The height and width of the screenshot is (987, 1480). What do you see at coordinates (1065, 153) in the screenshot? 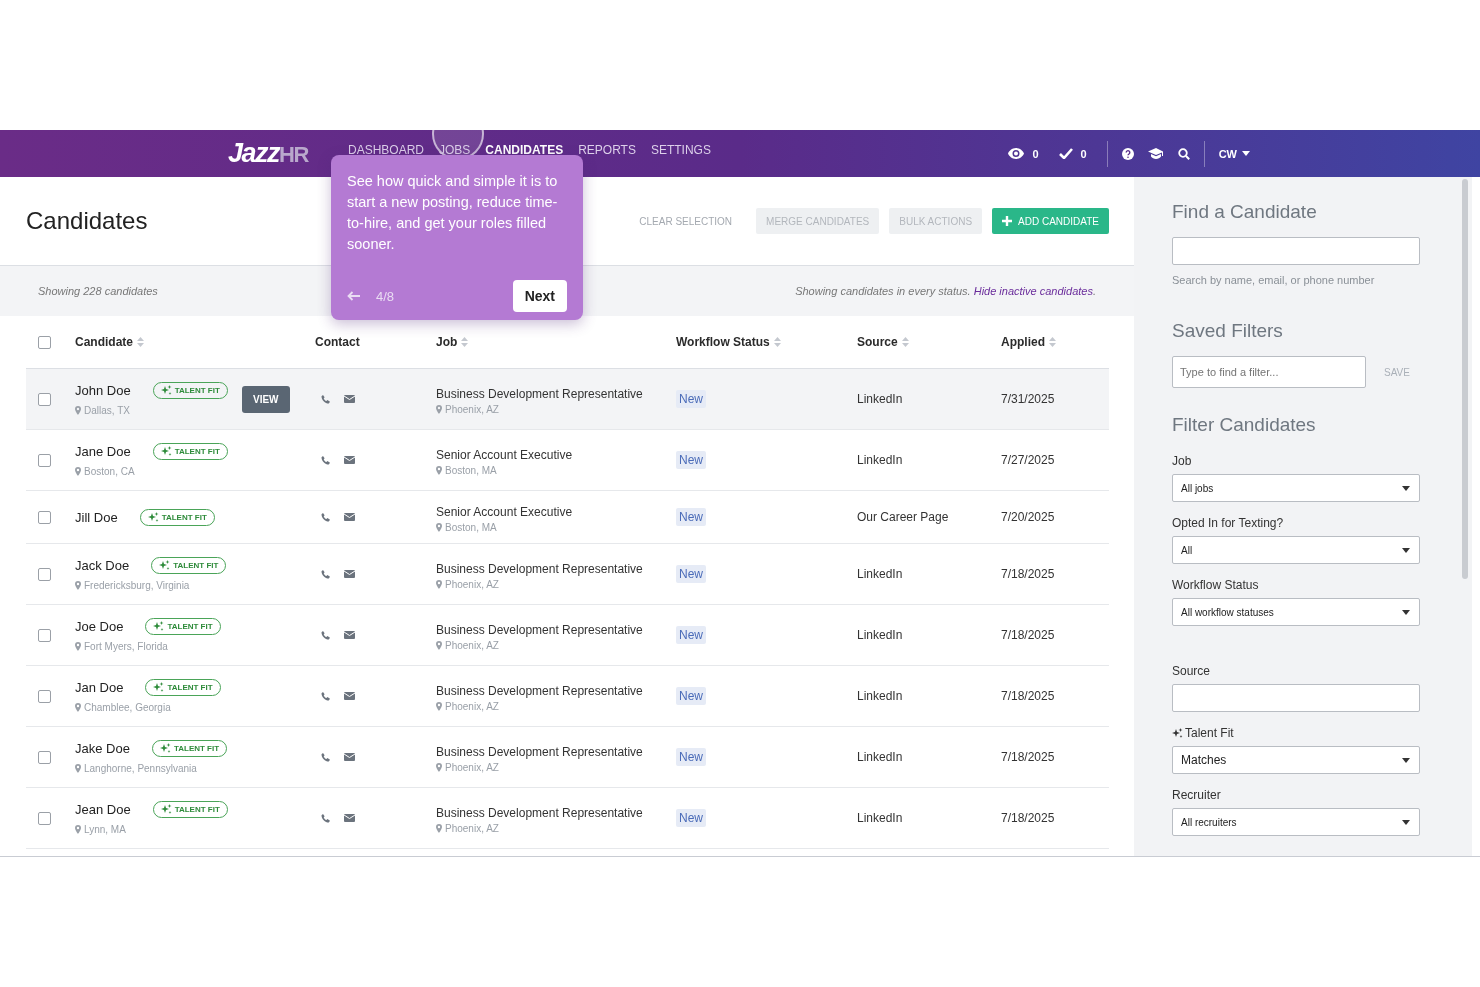
I see `check-icon` at bounding box center [1065, 153].